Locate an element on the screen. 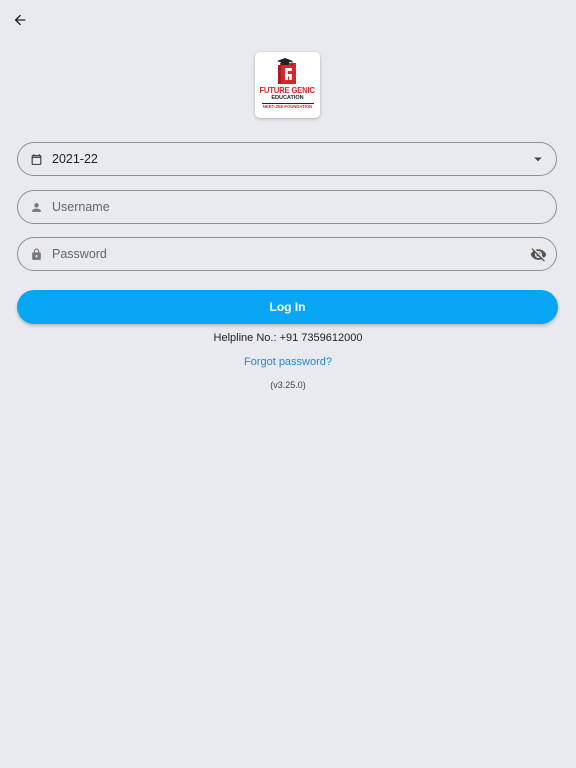  back-button is located at coordinates (20, 20).